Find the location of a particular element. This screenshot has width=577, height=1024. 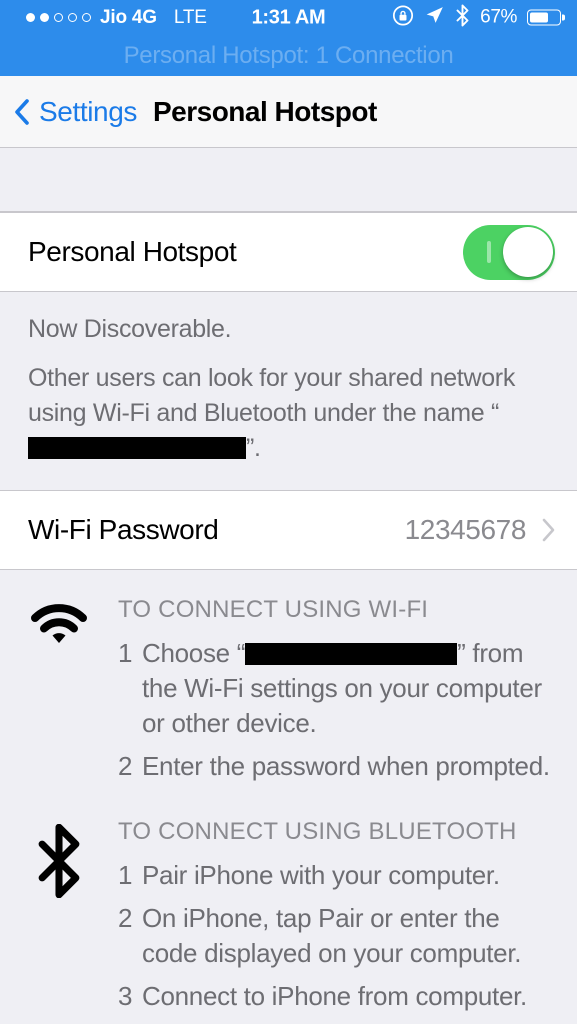

rotation-lock-icon is located at coordinates (403, 17).